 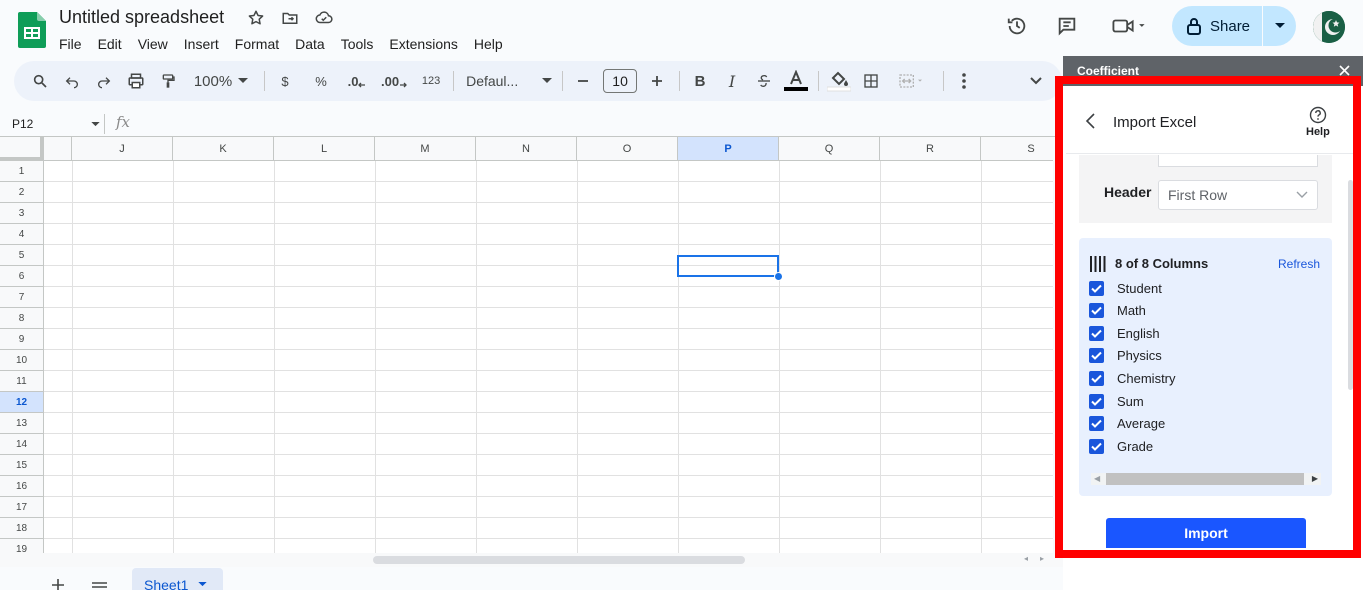 I want to click on font-size-input: 10, so click(x=620, y=81).